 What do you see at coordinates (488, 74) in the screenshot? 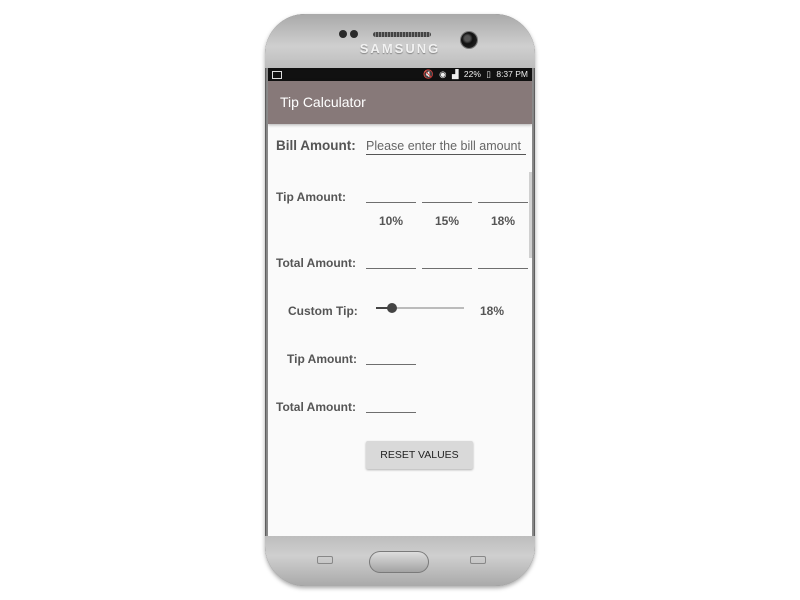
I see `battery-icon: ▯` at bounding box center [488, 74].